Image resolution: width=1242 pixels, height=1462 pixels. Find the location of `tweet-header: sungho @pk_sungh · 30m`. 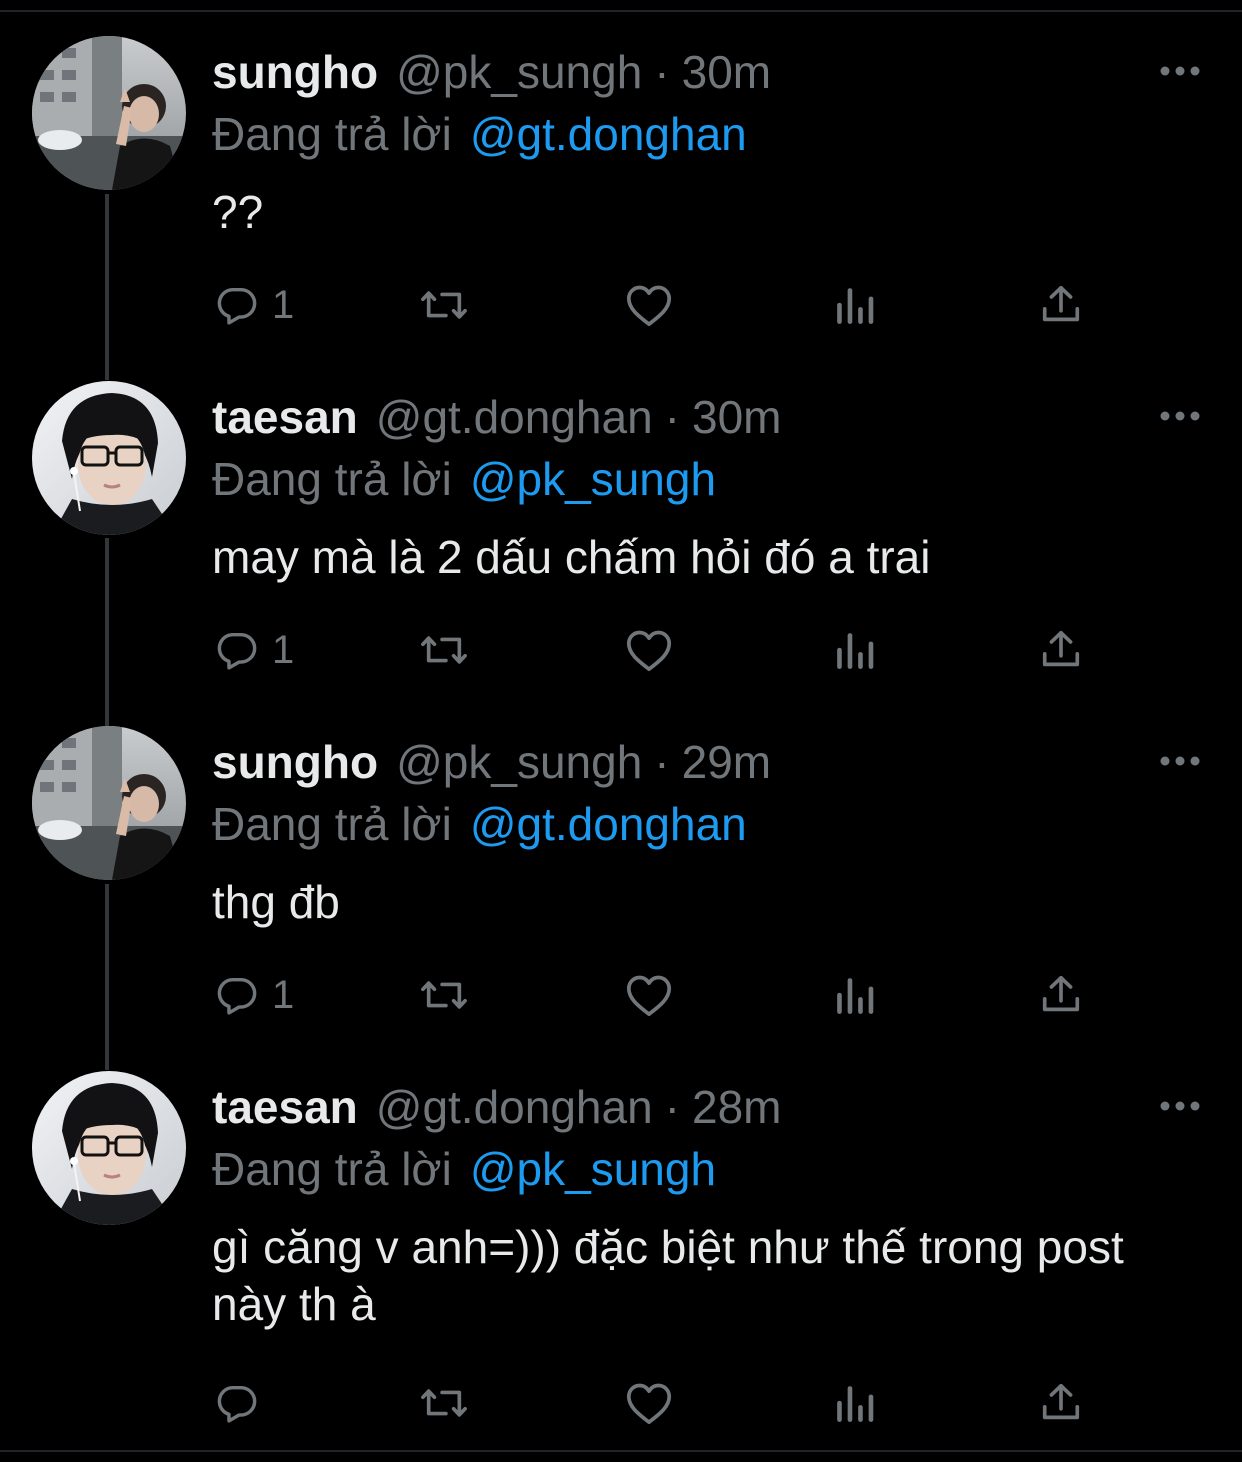

tweet-header: sungho @pk_sungh · 30m is located at coordinates (491, 72).